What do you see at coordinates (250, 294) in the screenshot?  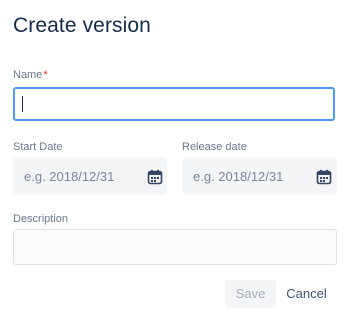 I see `save-button: Save` at bounding box center [250, 294].